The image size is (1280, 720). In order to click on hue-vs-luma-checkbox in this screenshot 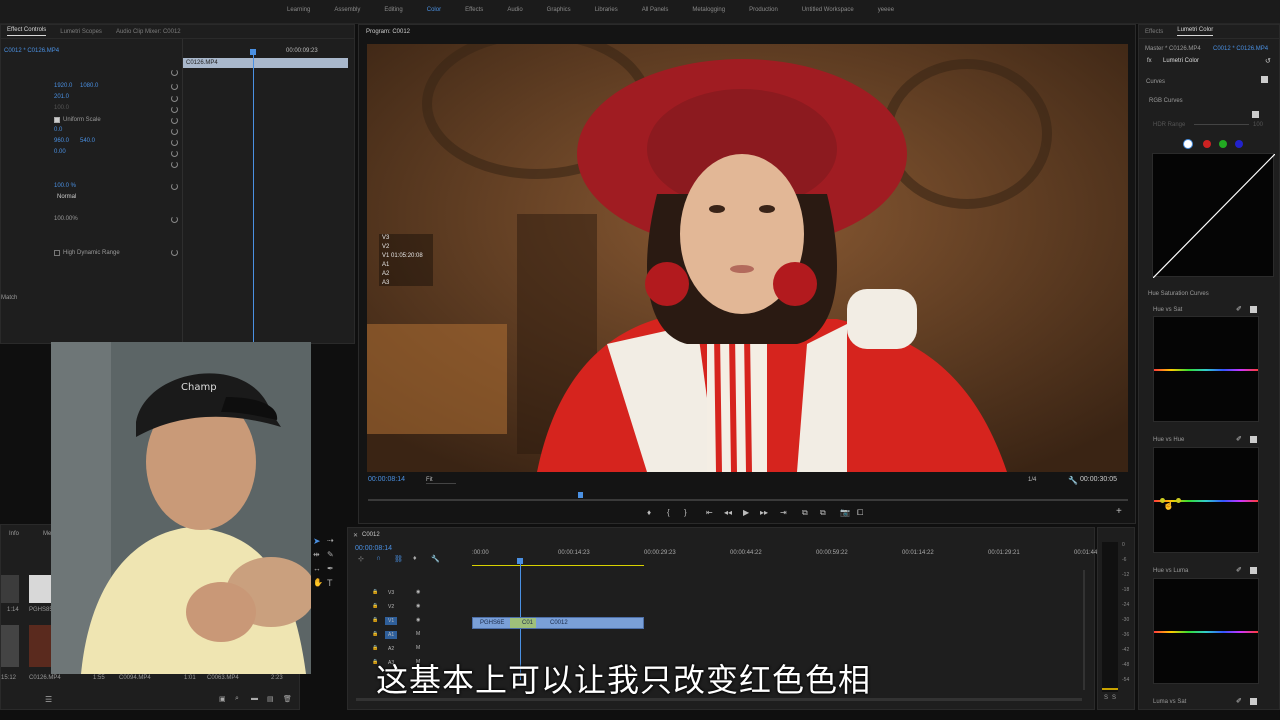, I will do `click(1253, 570)`.